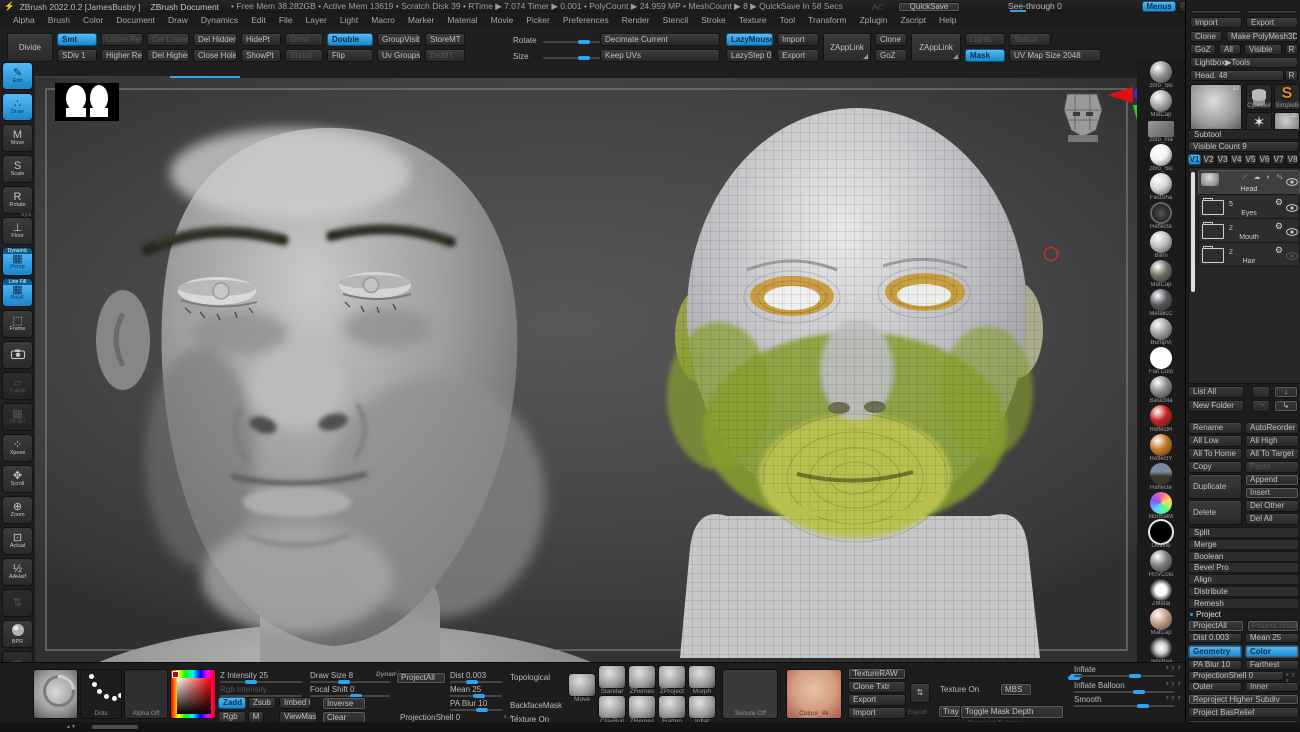 The height and width of the screenshot is (732, 1300). I want to click on material-jellybea: JellyBea, so click(1161, 651).